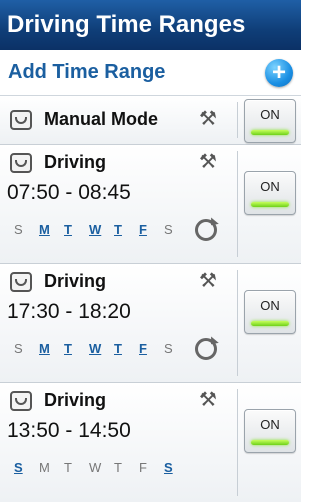 The image size is (320, 502). What do you see at coordinates (69, 430) in the screenshot?
I see `time-range-time: 13:50 - 14:50` at bounding box center [69, 430].